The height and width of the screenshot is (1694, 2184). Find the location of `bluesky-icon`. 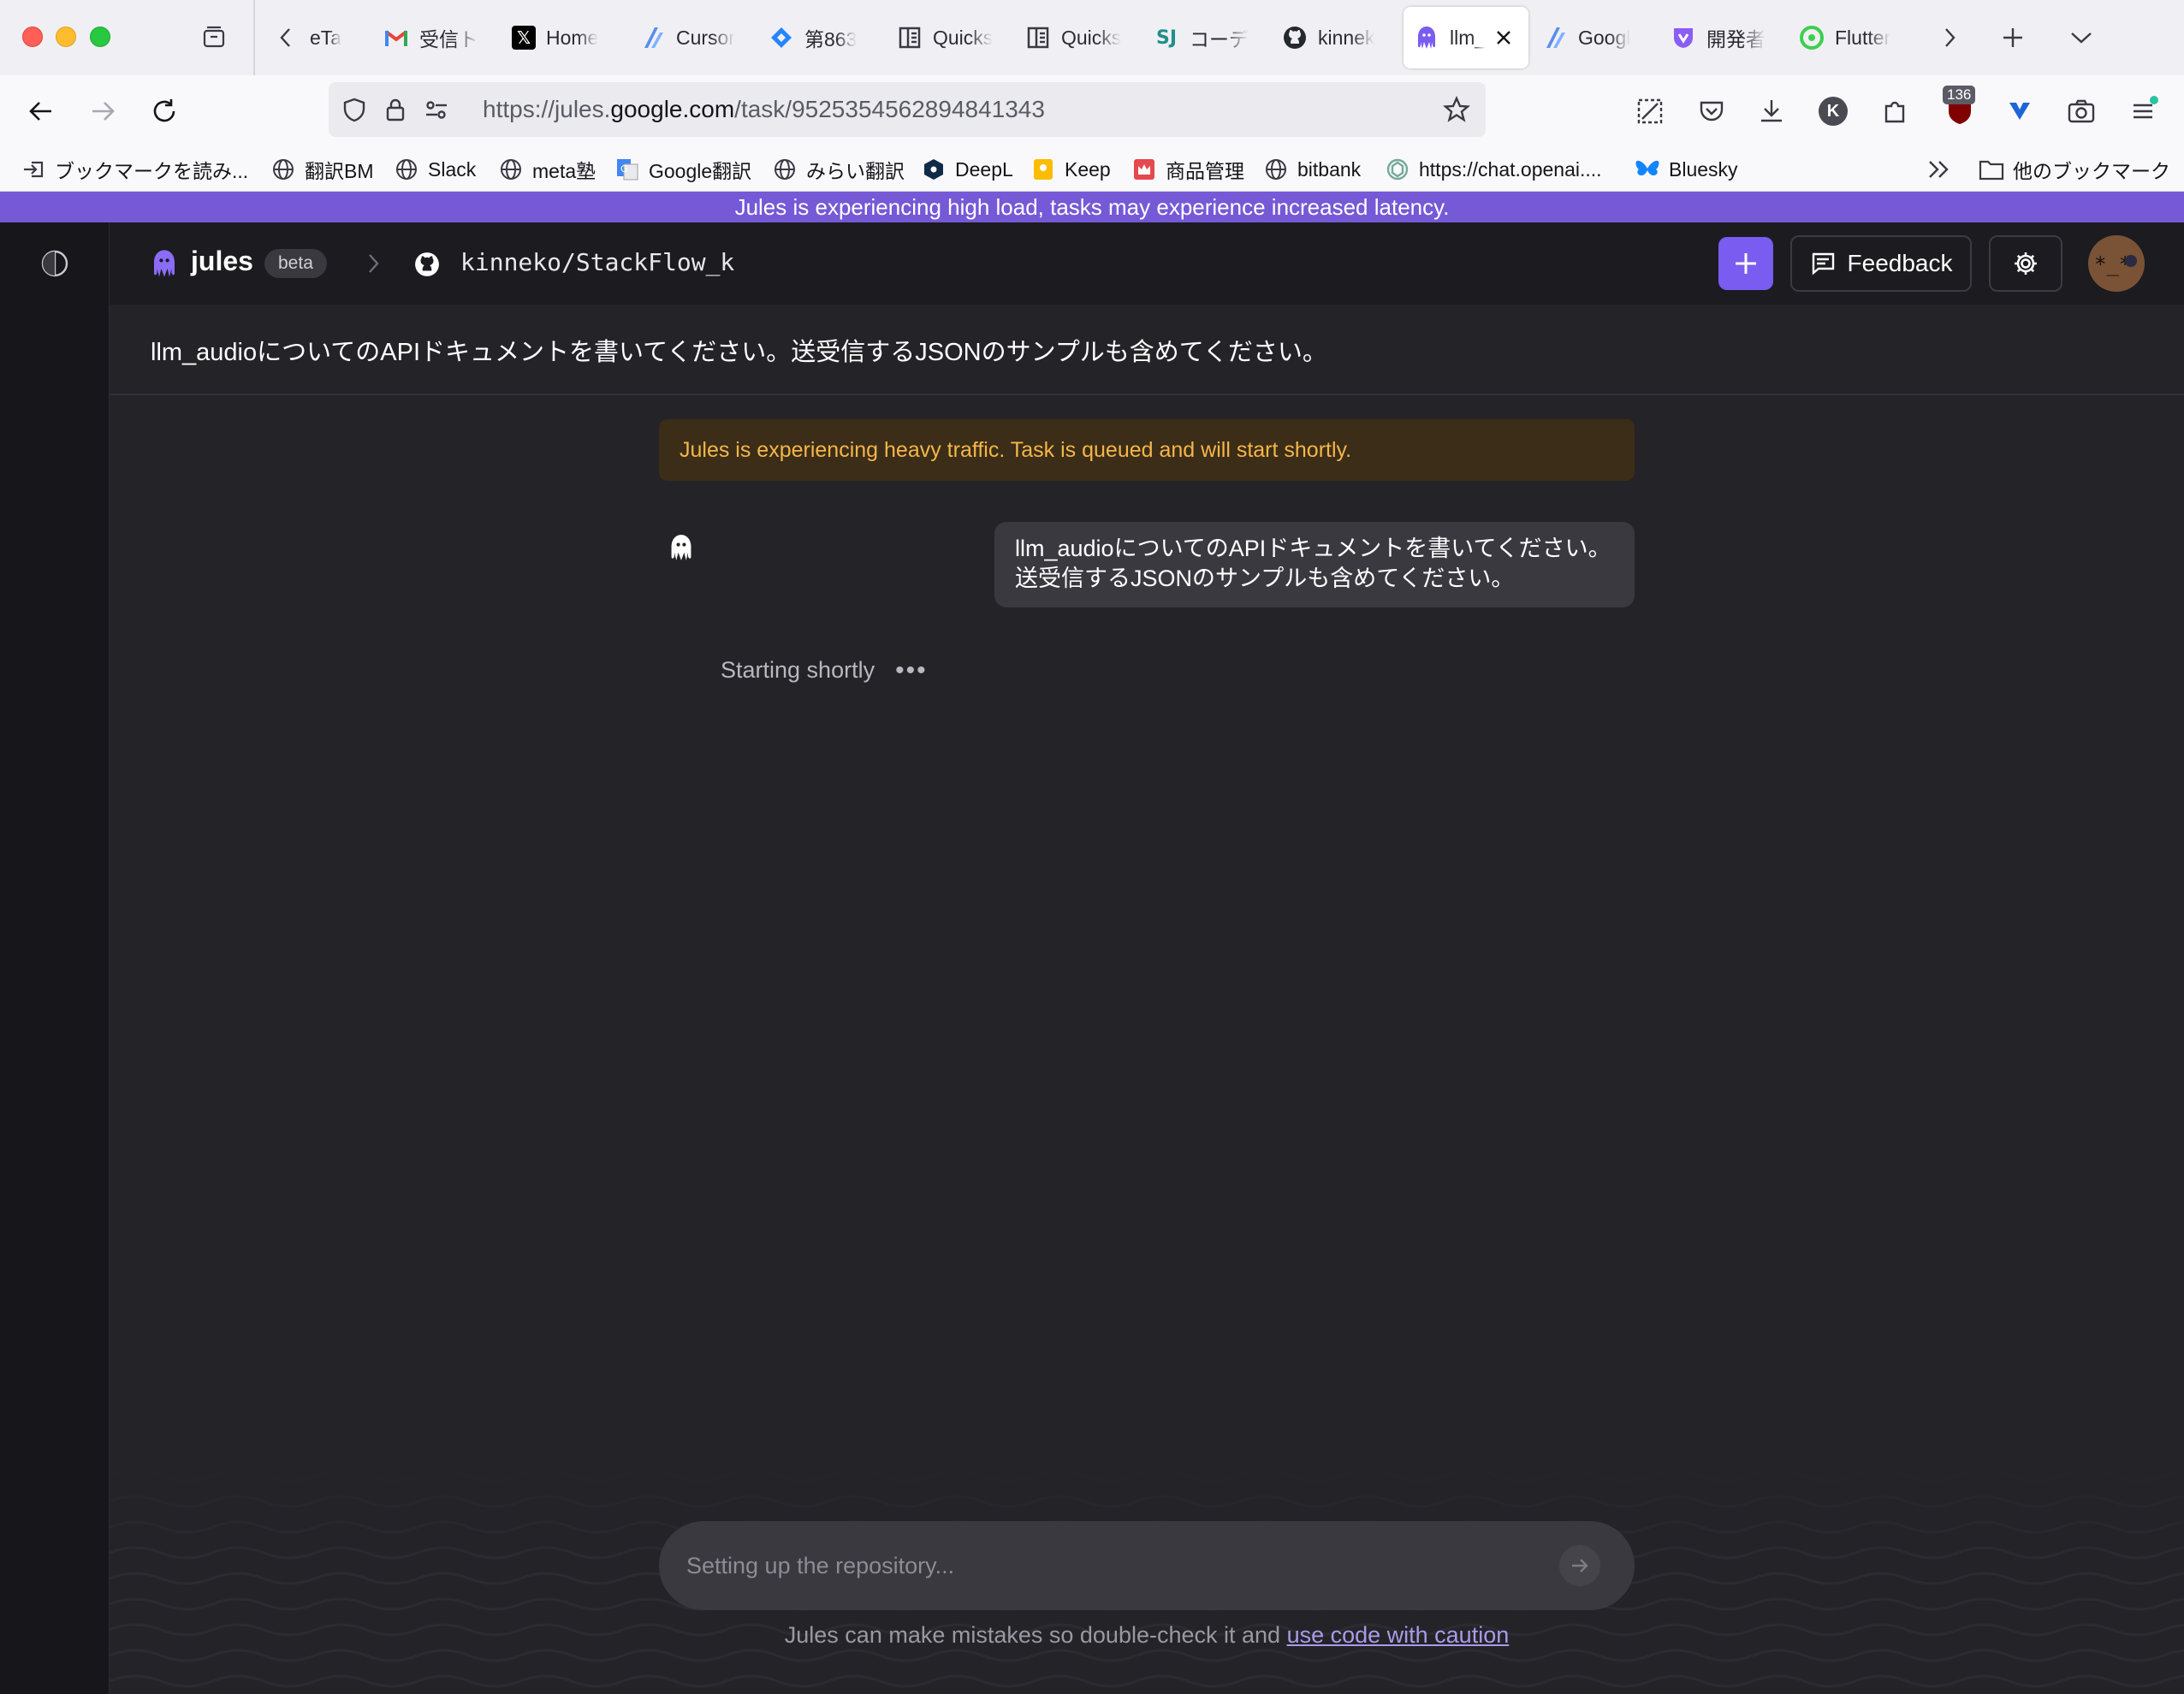

bluesky-icon is located at coordinates (1648, 169).